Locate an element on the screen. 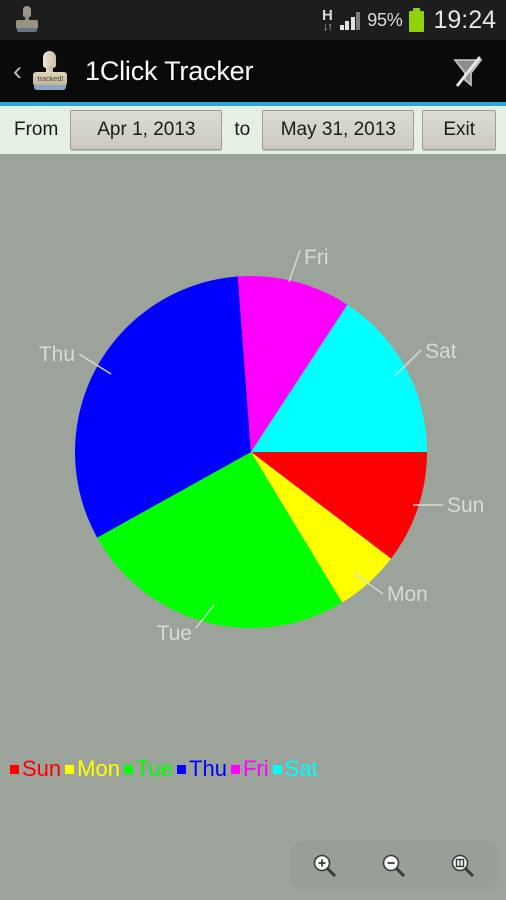 This screenshot has width=506, height=900. legend-label: Sat is located at coordinates (301, 768).